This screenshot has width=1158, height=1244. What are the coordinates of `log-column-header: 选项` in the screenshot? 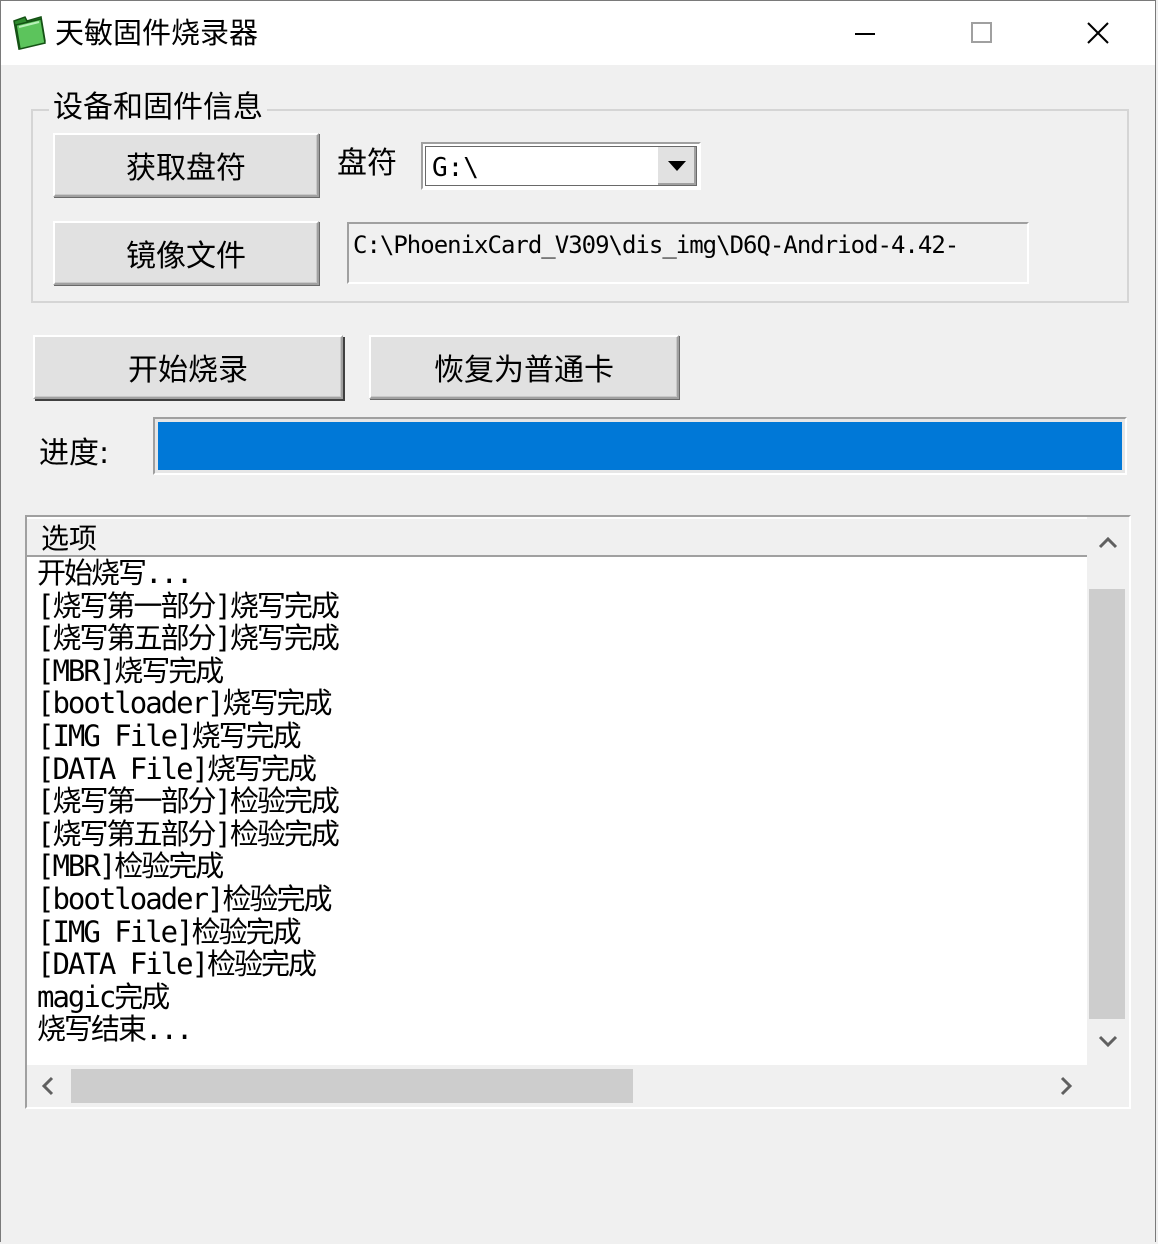 It's located at (557, 537).